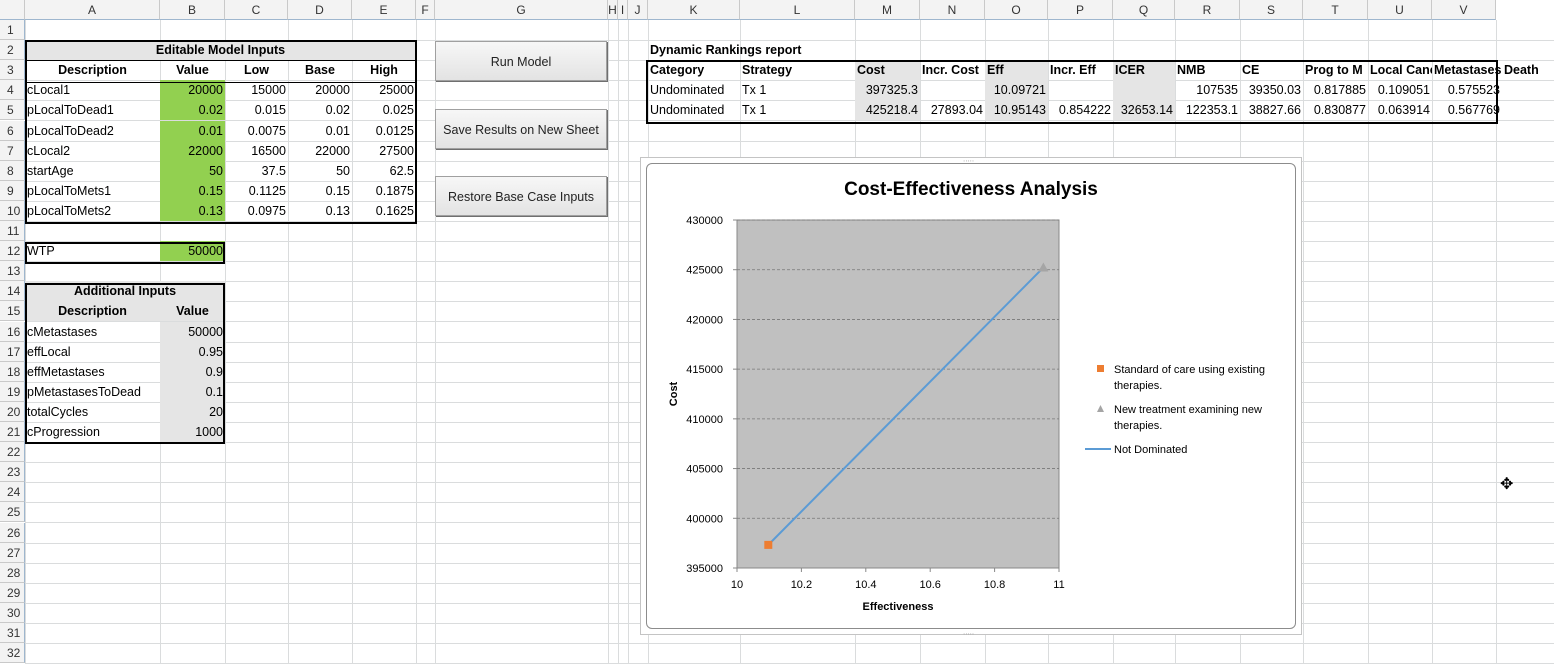 This screenshot has width=1554, height=664. What do you see at coordinates (12, 291) in the screenshot?
I see `row-header-14: 14` at bounding box center [12, 291].